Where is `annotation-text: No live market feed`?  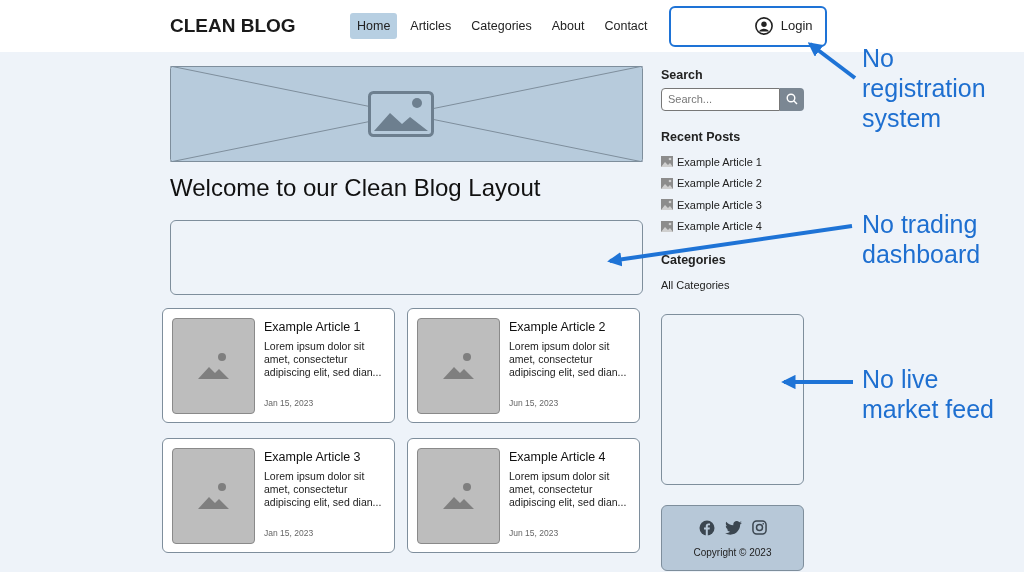
annotation-text: No live market feed is located at coordinates (928, 394).